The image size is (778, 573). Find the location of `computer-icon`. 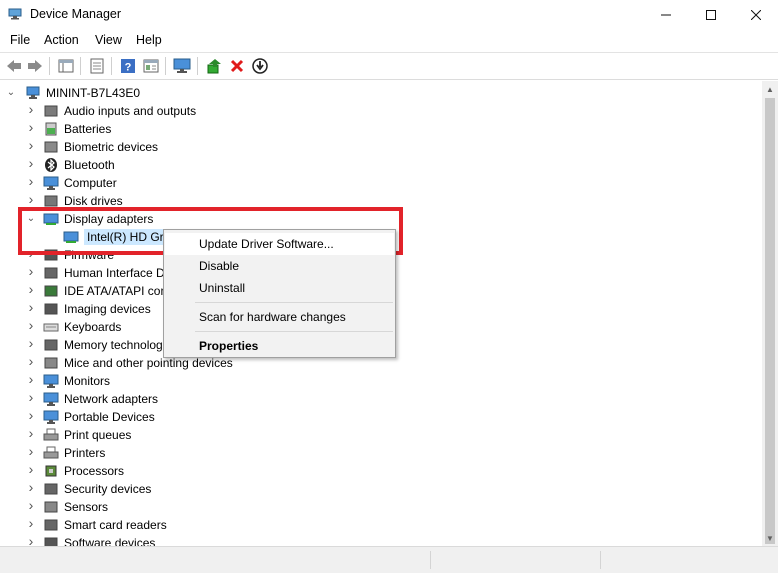

computer-icon is located at coordinates (51, 183).